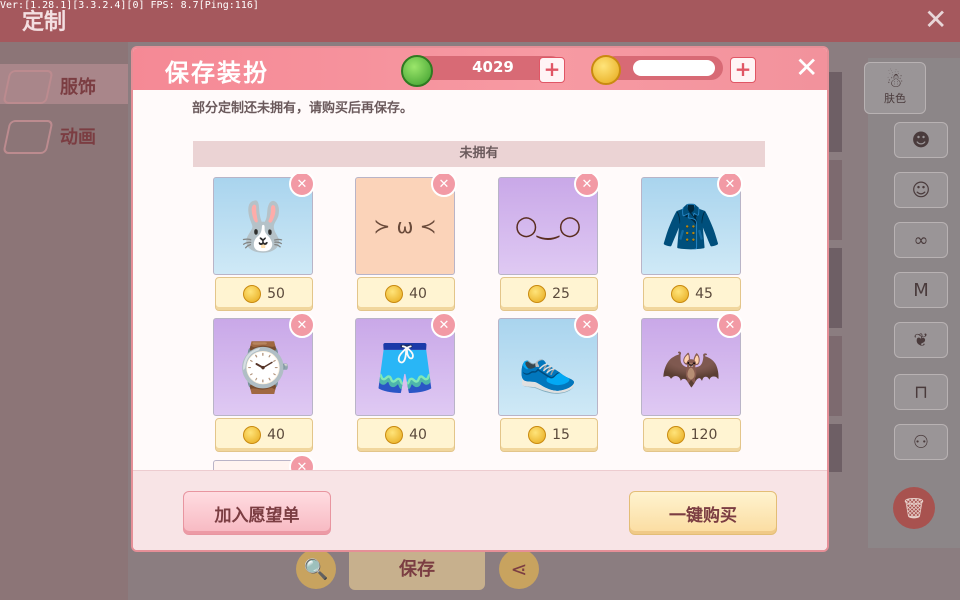 This screenshot has height=600, width=960. Describe the element at coordinates (935, 20) in the screenshot. I see `screen-close-button: ✕` at that location.